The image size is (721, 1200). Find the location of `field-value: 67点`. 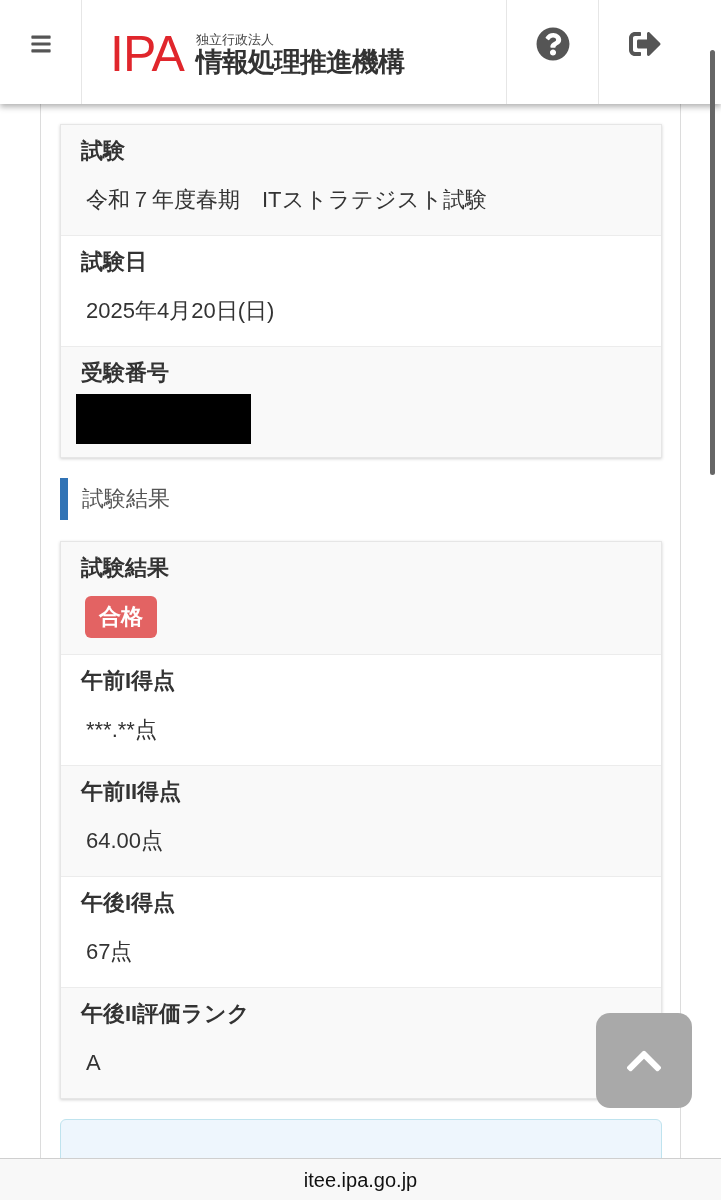

field-value: 67点 is located at coordinates (109, 952).